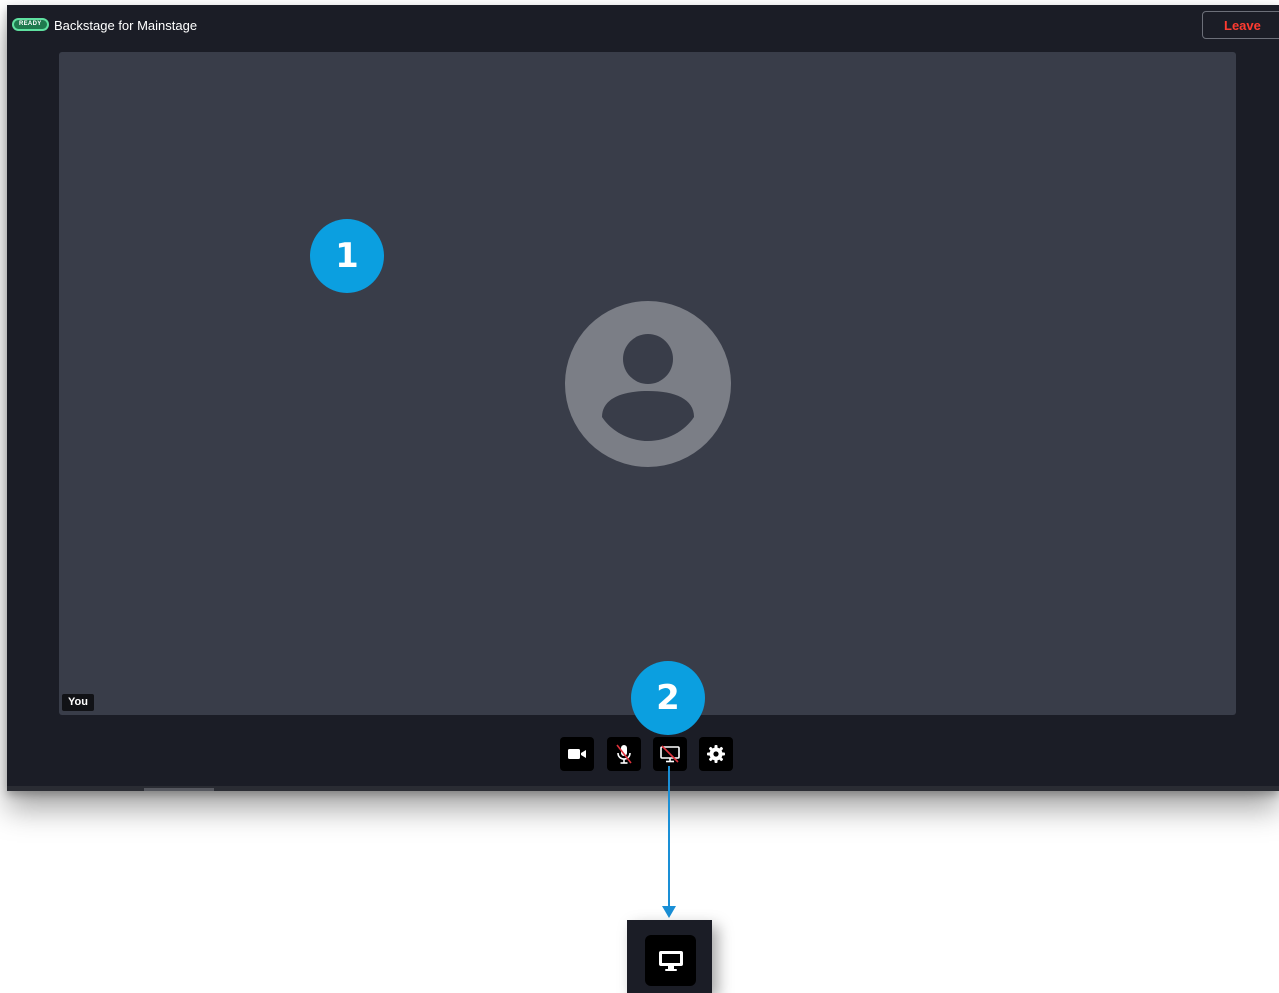 The image size is (1279, 993). Describe the element at coordinates (126, 25) in the screenshot. I see `room-title: Backstage for Mainstage` at that location.